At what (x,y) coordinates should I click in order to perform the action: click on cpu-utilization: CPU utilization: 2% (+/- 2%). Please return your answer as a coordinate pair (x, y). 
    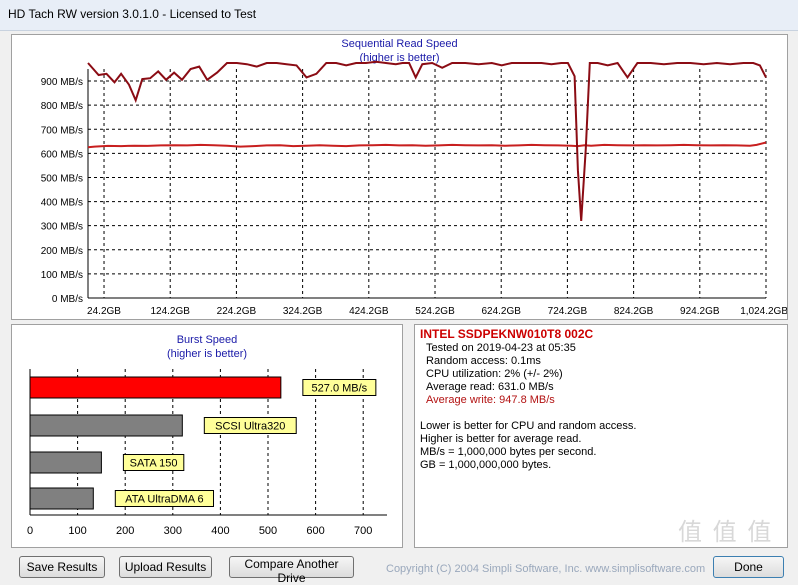
    Looking at the image, I should click on (494, 374).